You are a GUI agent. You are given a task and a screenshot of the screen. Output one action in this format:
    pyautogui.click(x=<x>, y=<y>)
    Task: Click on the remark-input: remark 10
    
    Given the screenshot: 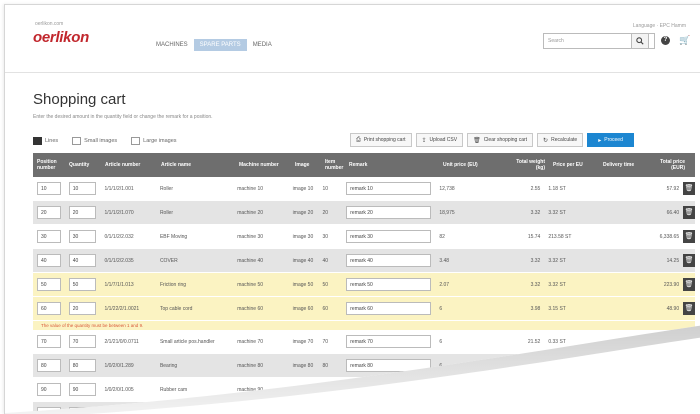 What is the action you would take?
    pyautogui.click(x=389, y=188)
    